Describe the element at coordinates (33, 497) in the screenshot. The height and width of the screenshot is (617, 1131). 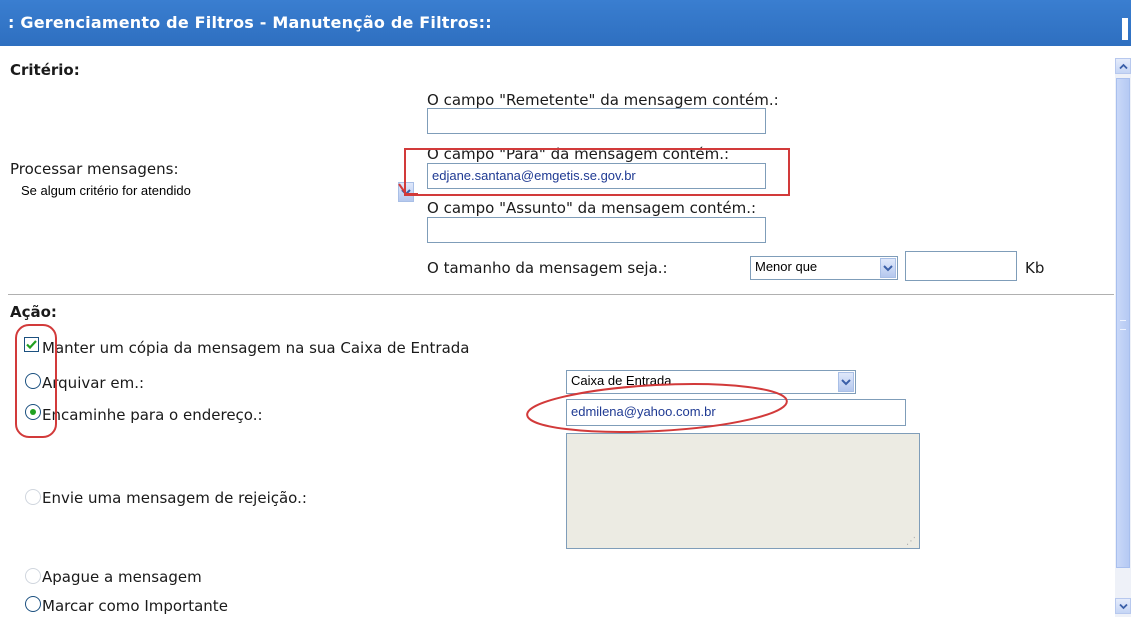
I see `reject-radio` at that location.